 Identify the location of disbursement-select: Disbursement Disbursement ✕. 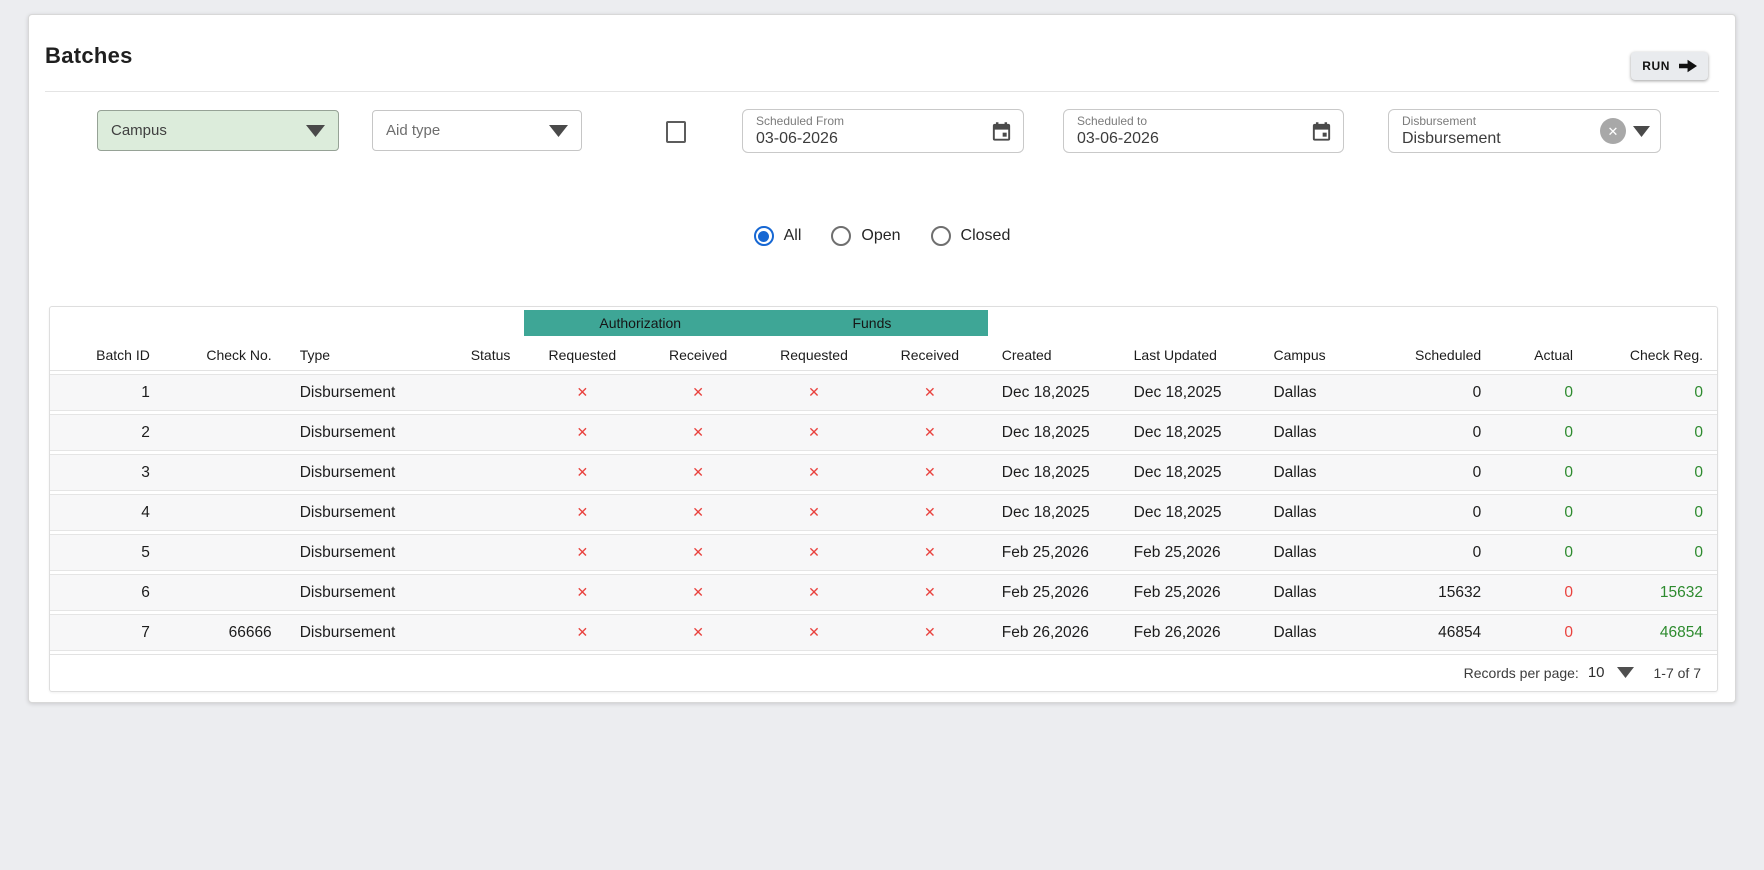
(1524, 131).